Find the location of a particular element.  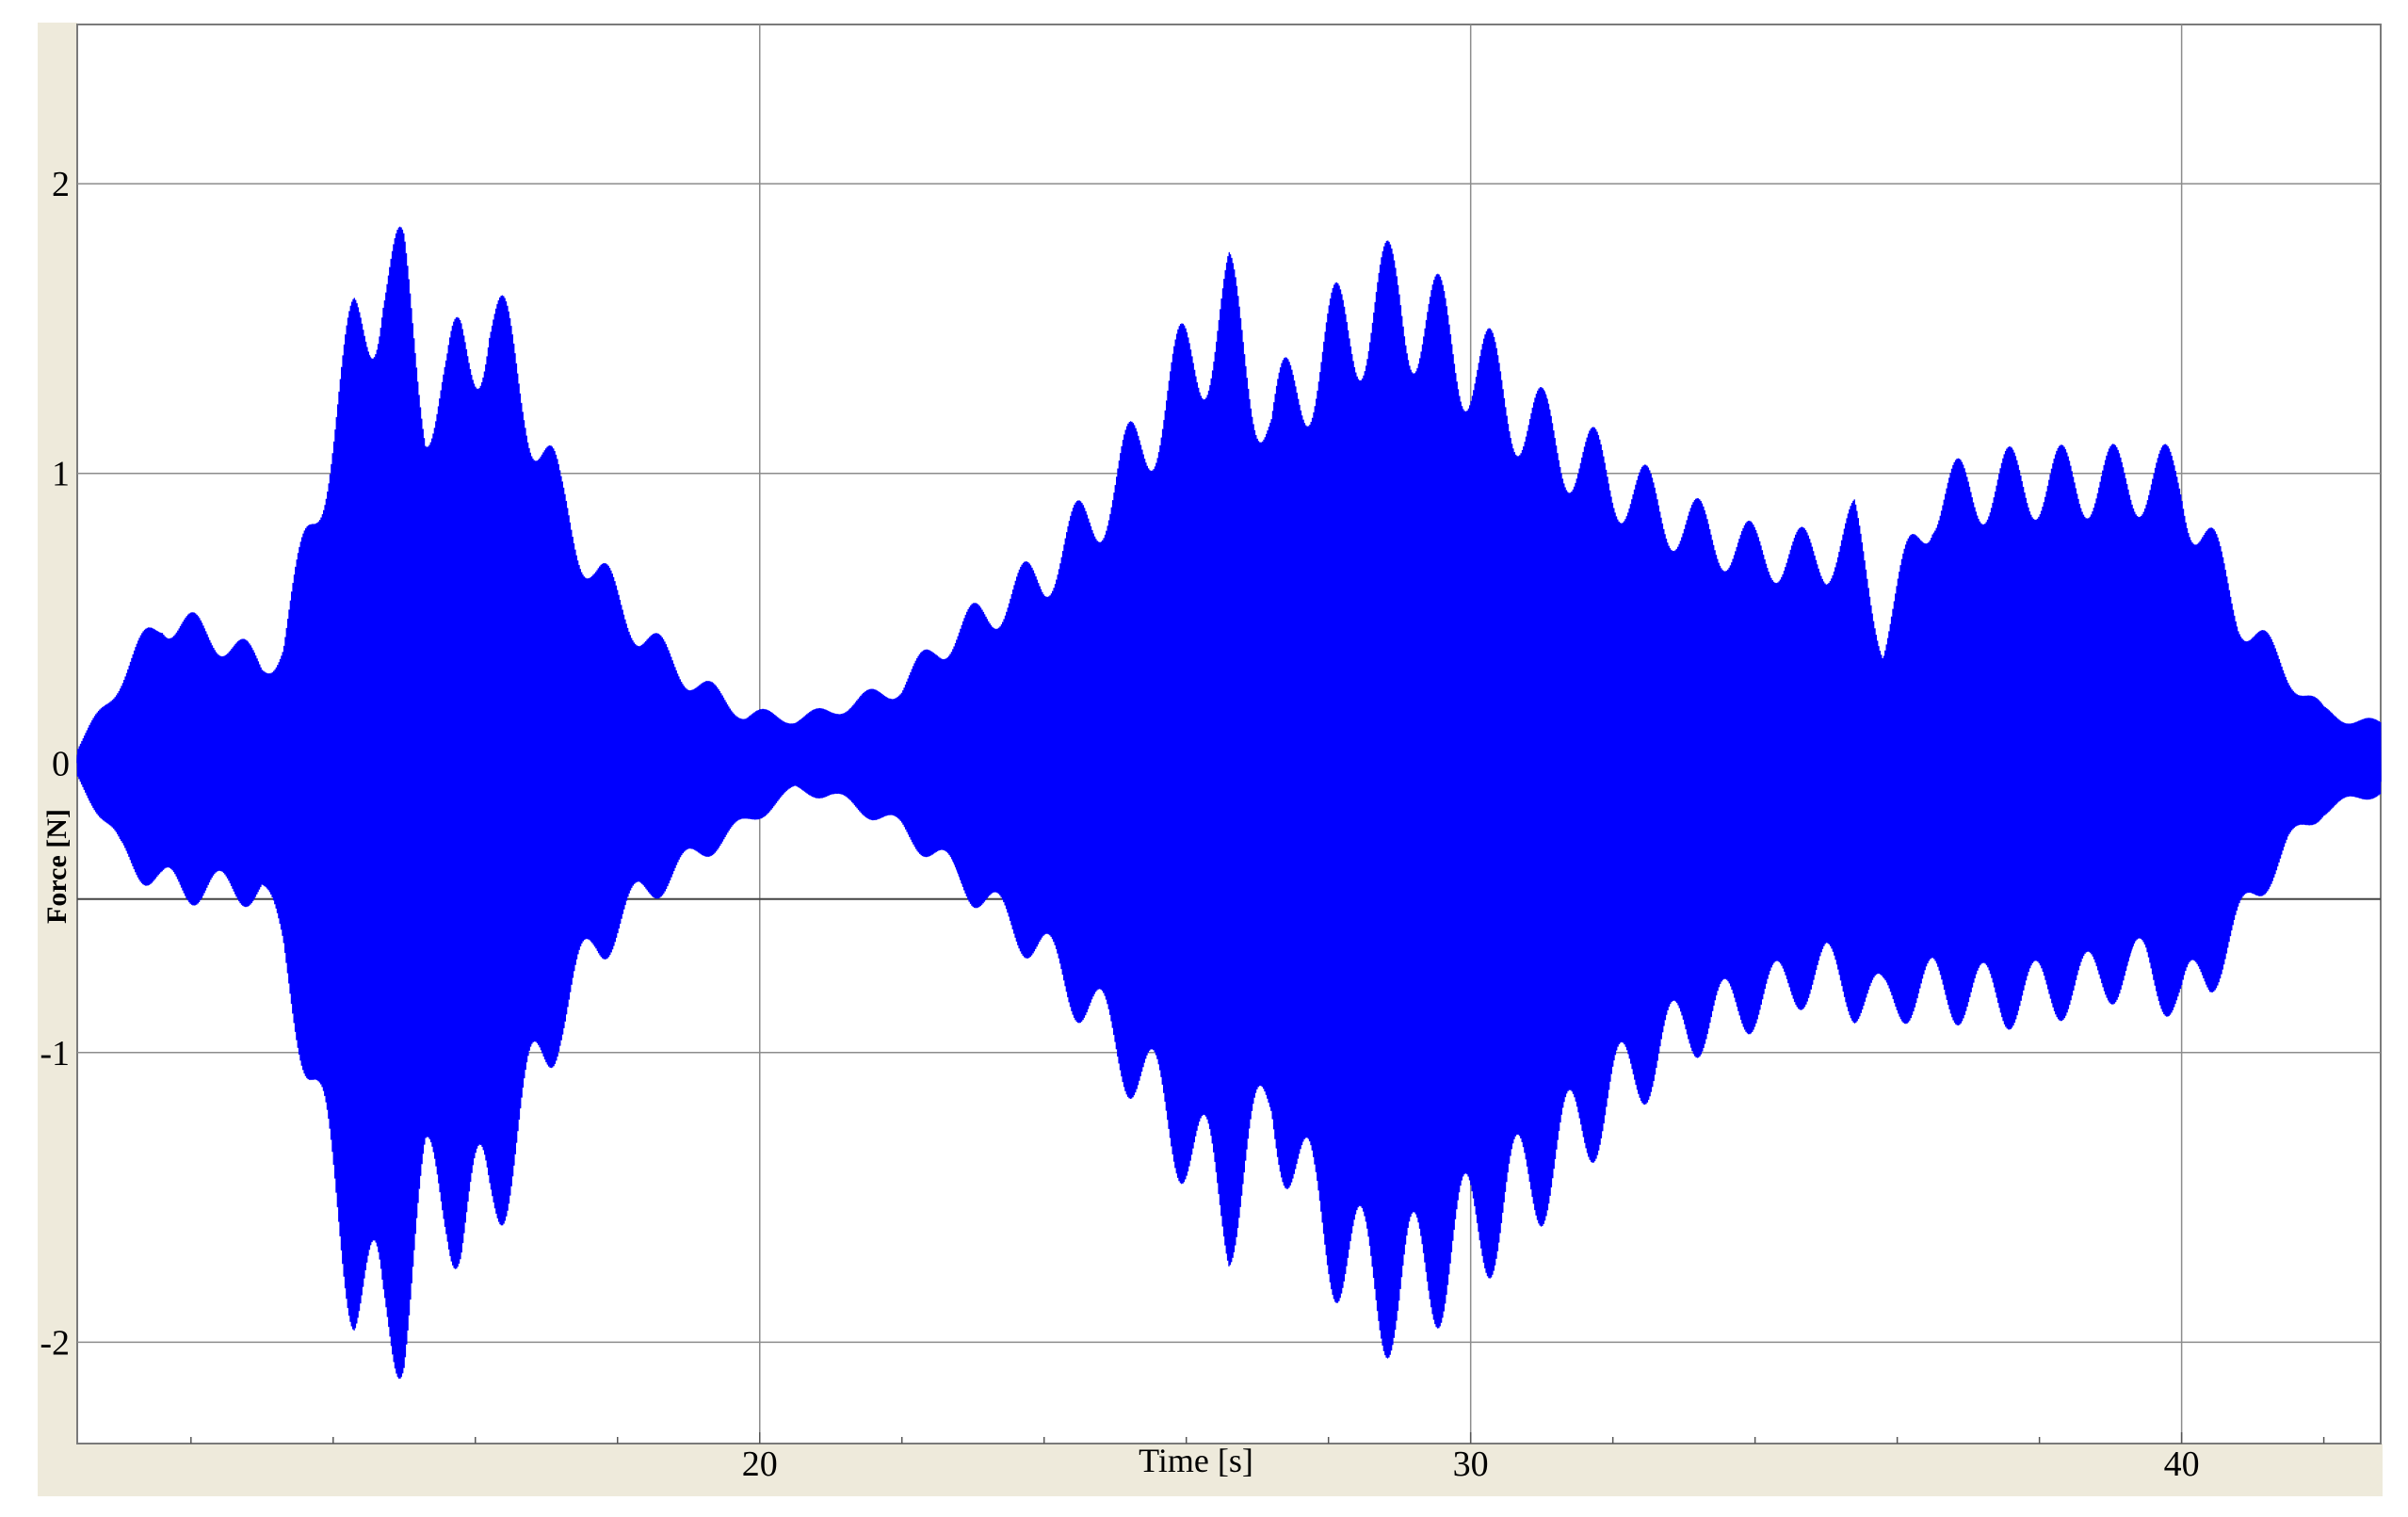

x-tick-label: 30 is located at coordinates (1471, 1464).